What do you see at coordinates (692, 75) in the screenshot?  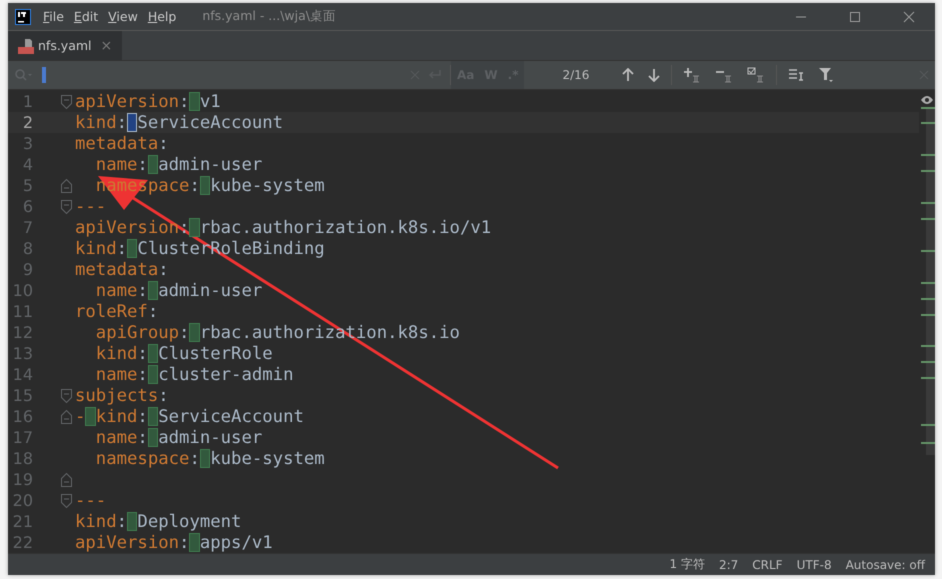 I see `add-occurrence-icon` at bounding box center [692, 75].